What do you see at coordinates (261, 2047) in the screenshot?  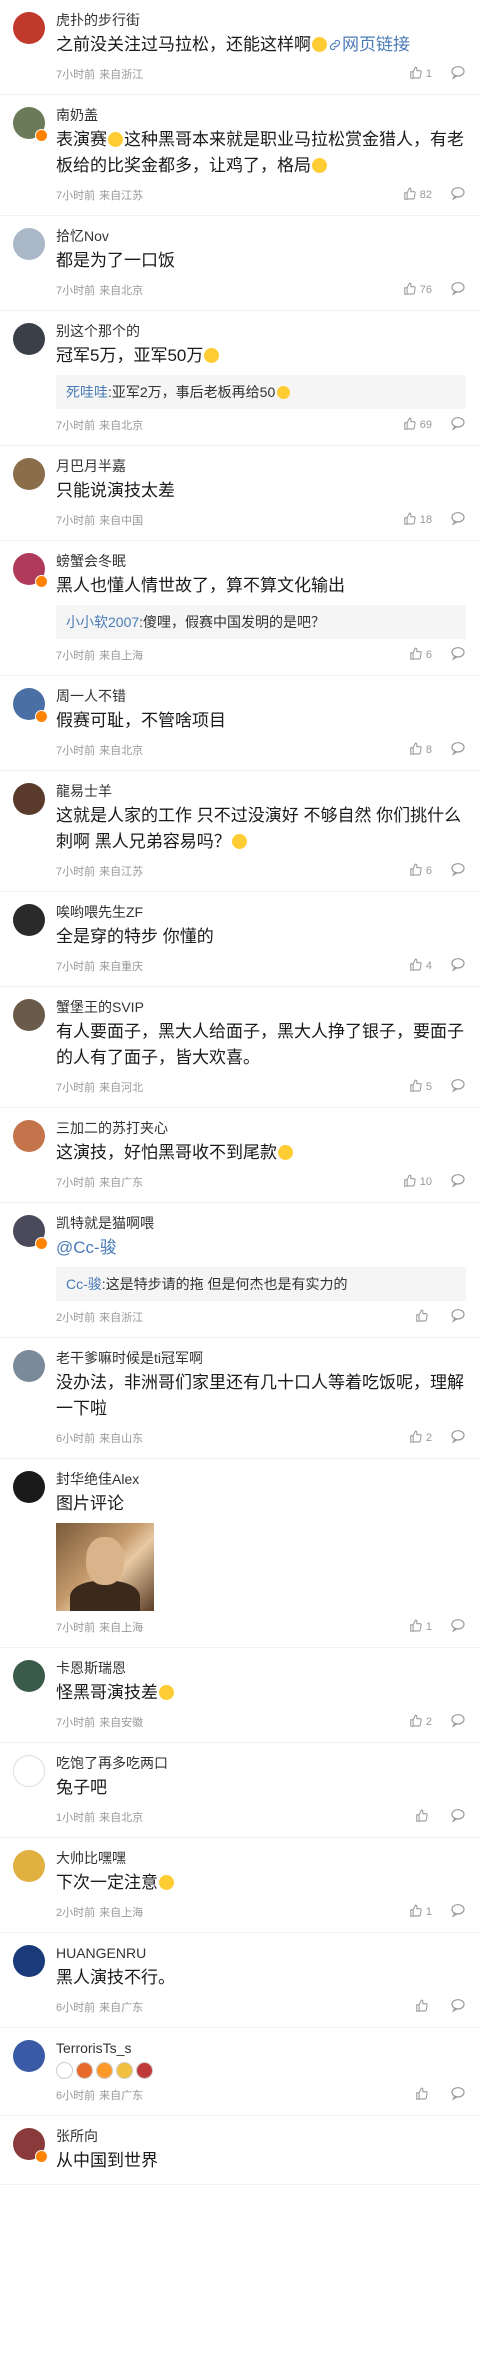 I see `comment-author: TerrorisTs_s` at bounding box center [261, 2047].